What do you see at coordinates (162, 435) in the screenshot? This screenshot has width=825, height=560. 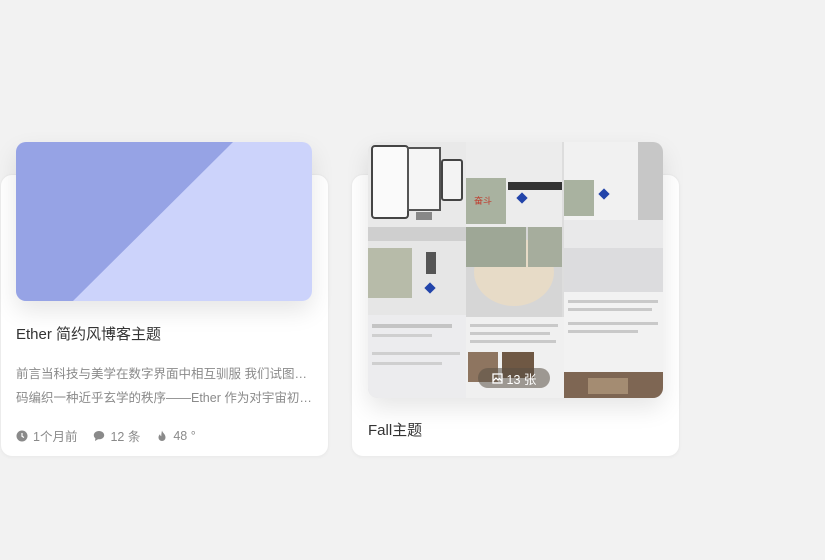 I see `flame-icon` at bounding box center [162, 435].